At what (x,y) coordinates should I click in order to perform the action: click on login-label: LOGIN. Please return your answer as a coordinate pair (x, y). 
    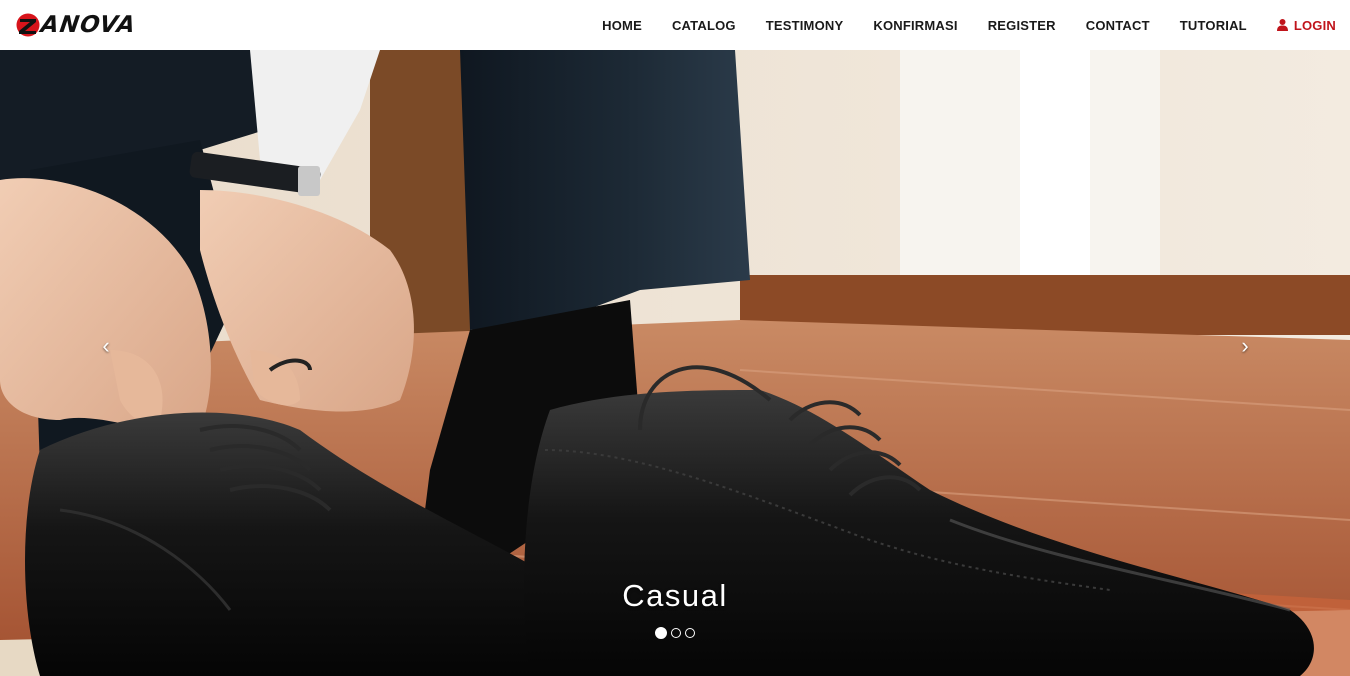
    Looking at the image, I should click on (1314, 25).